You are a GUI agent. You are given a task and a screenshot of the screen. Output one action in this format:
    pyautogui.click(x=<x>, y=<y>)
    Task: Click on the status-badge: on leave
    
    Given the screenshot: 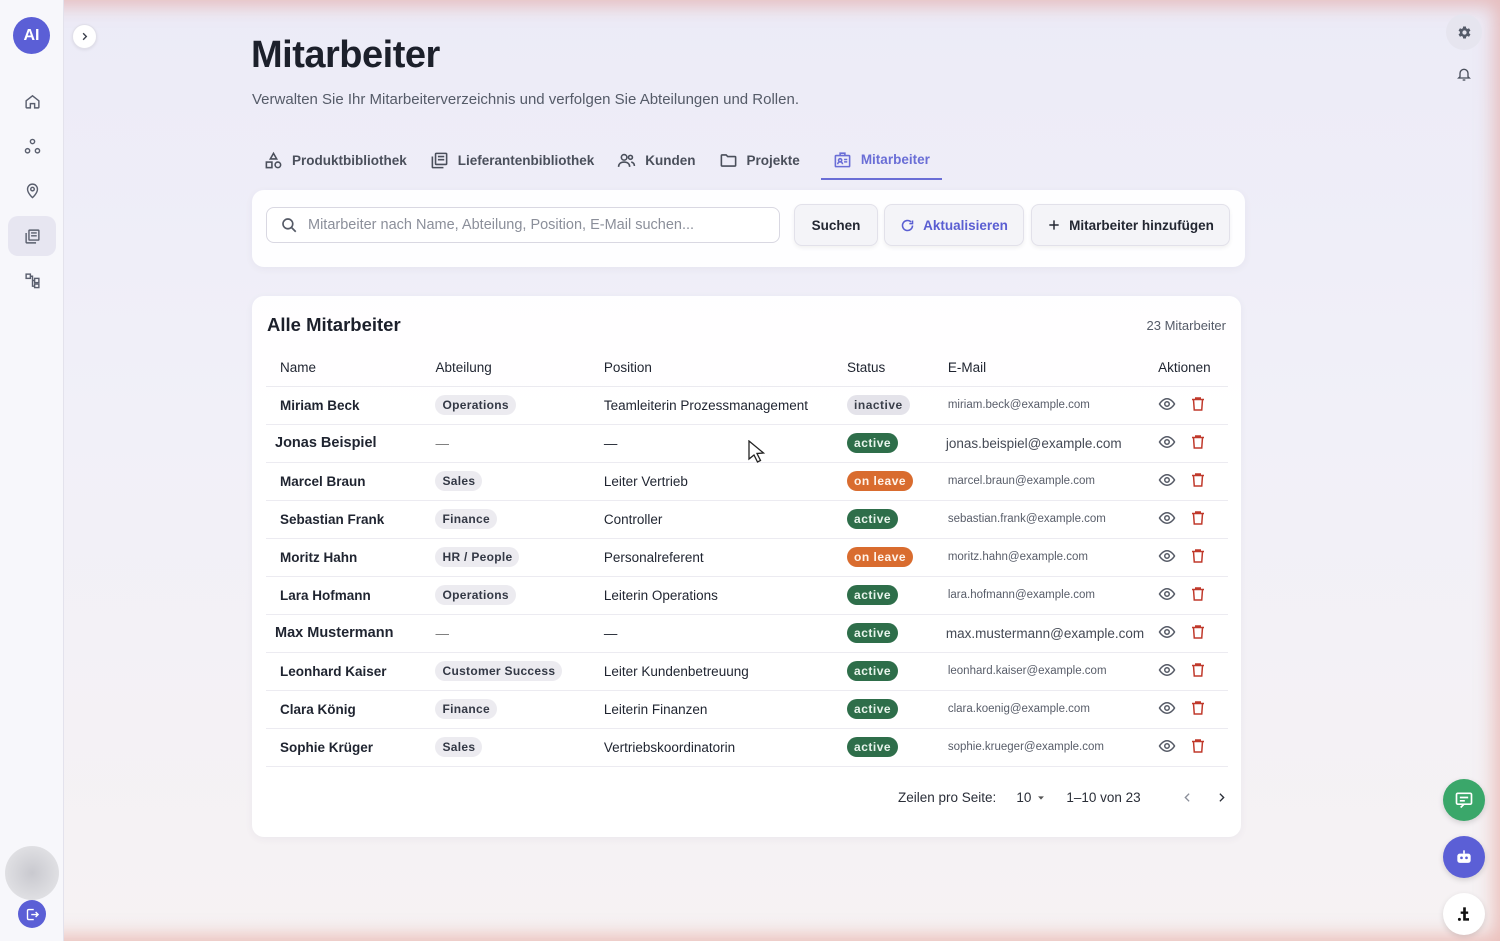 What is the action you would take?
    pyautogui.click(x=880, y=557)
    